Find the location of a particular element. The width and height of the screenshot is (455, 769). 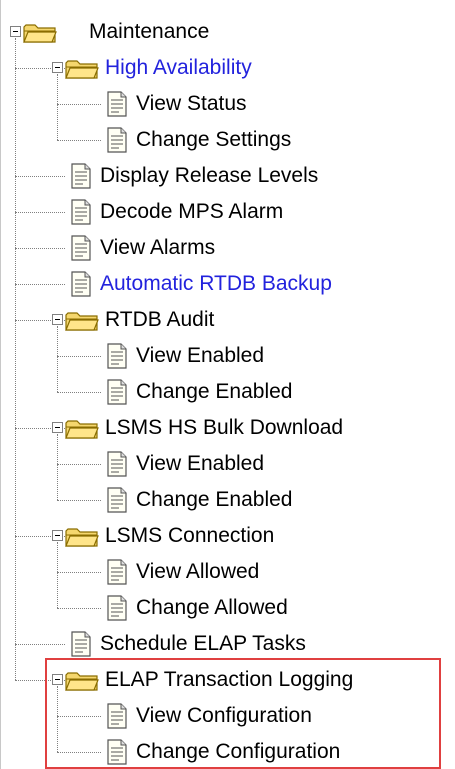

tree-item-rtdb-audit: RTDB Audit is located at coordinates (228, 320).